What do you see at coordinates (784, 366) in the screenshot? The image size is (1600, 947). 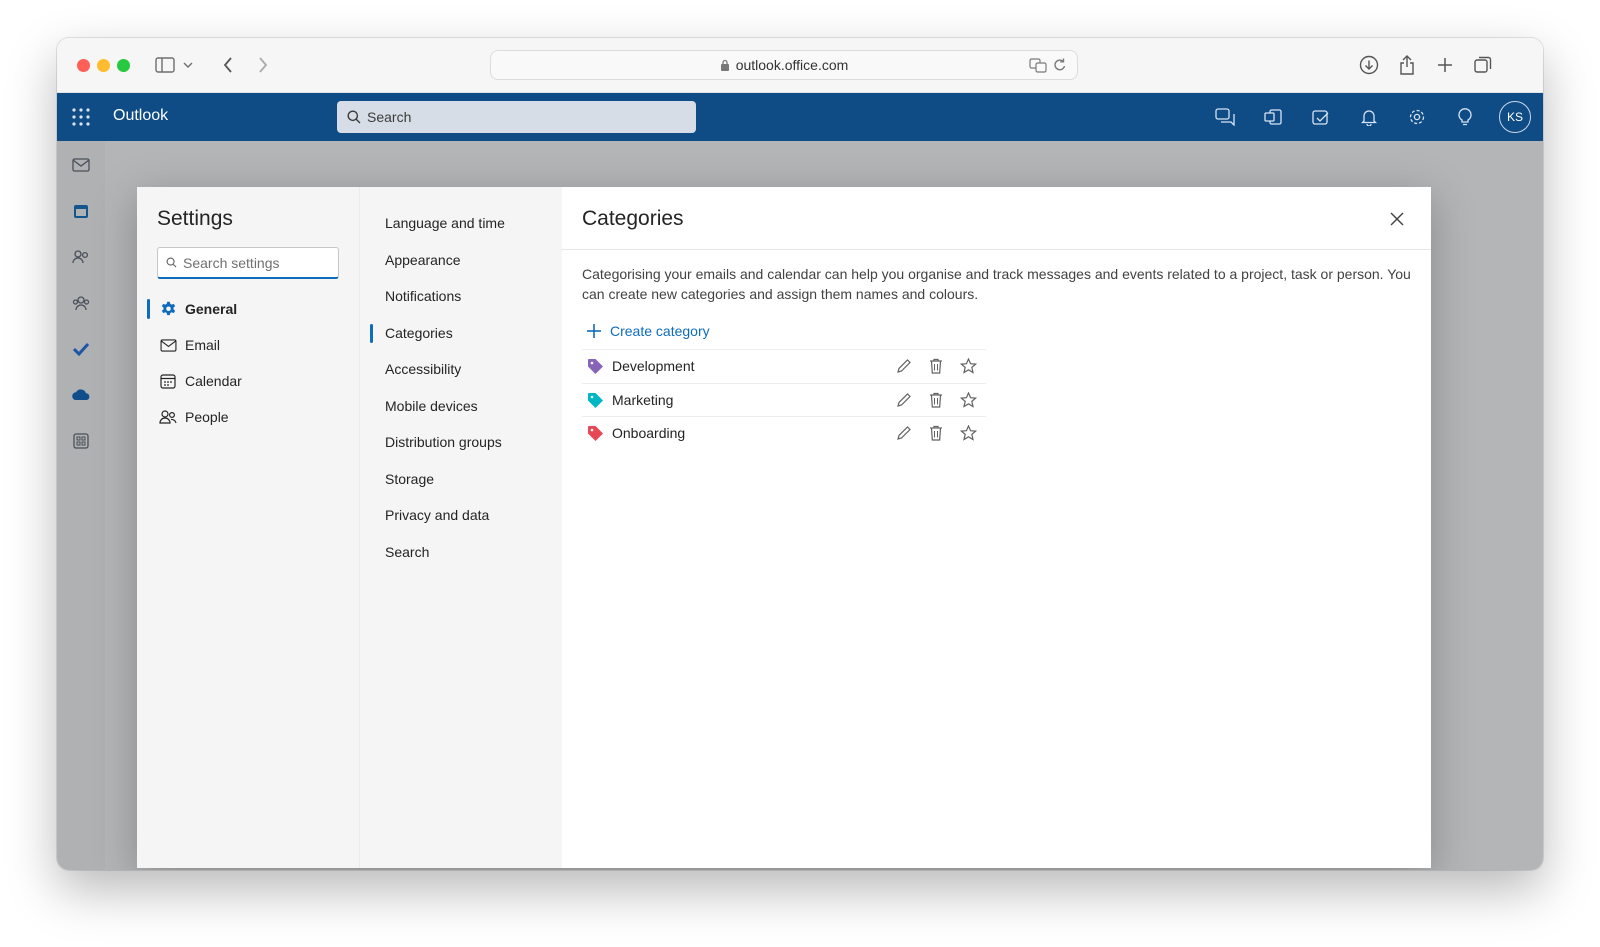 I see `list-item: Development` at bounding box center [784, 366].